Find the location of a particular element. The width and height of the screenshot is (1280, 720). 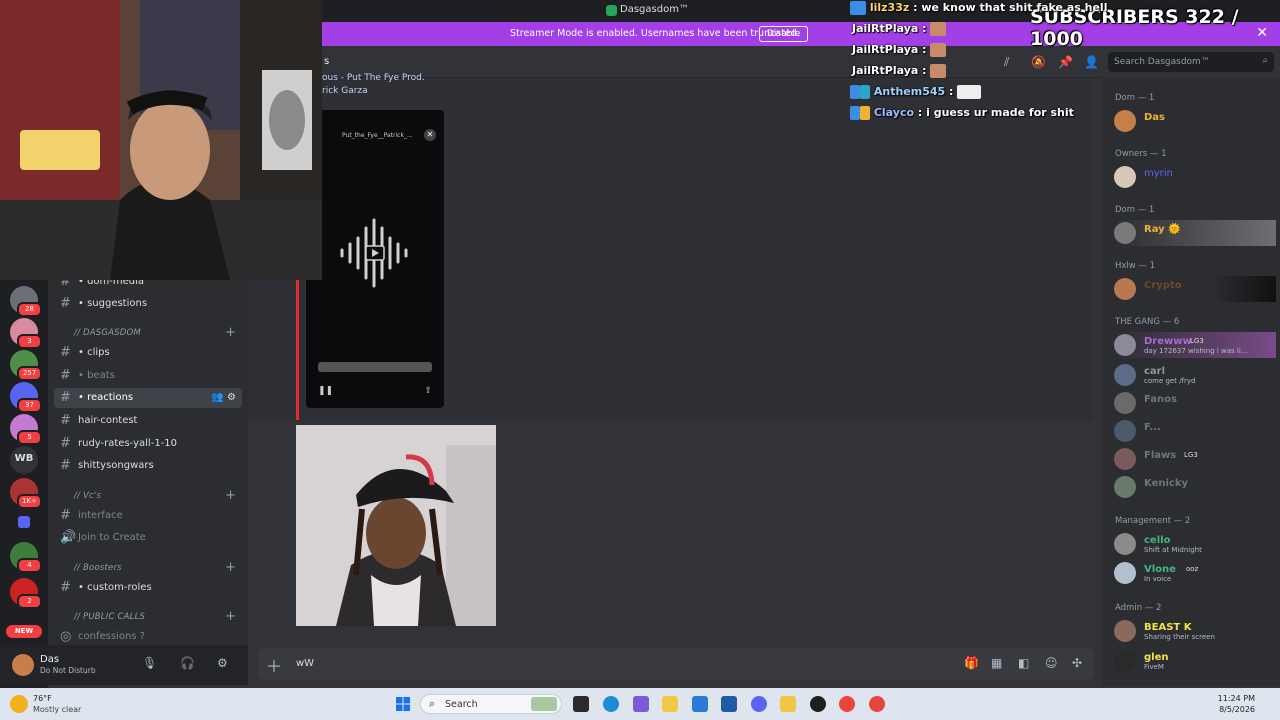

store-icon is located at coordinates (729, 704).